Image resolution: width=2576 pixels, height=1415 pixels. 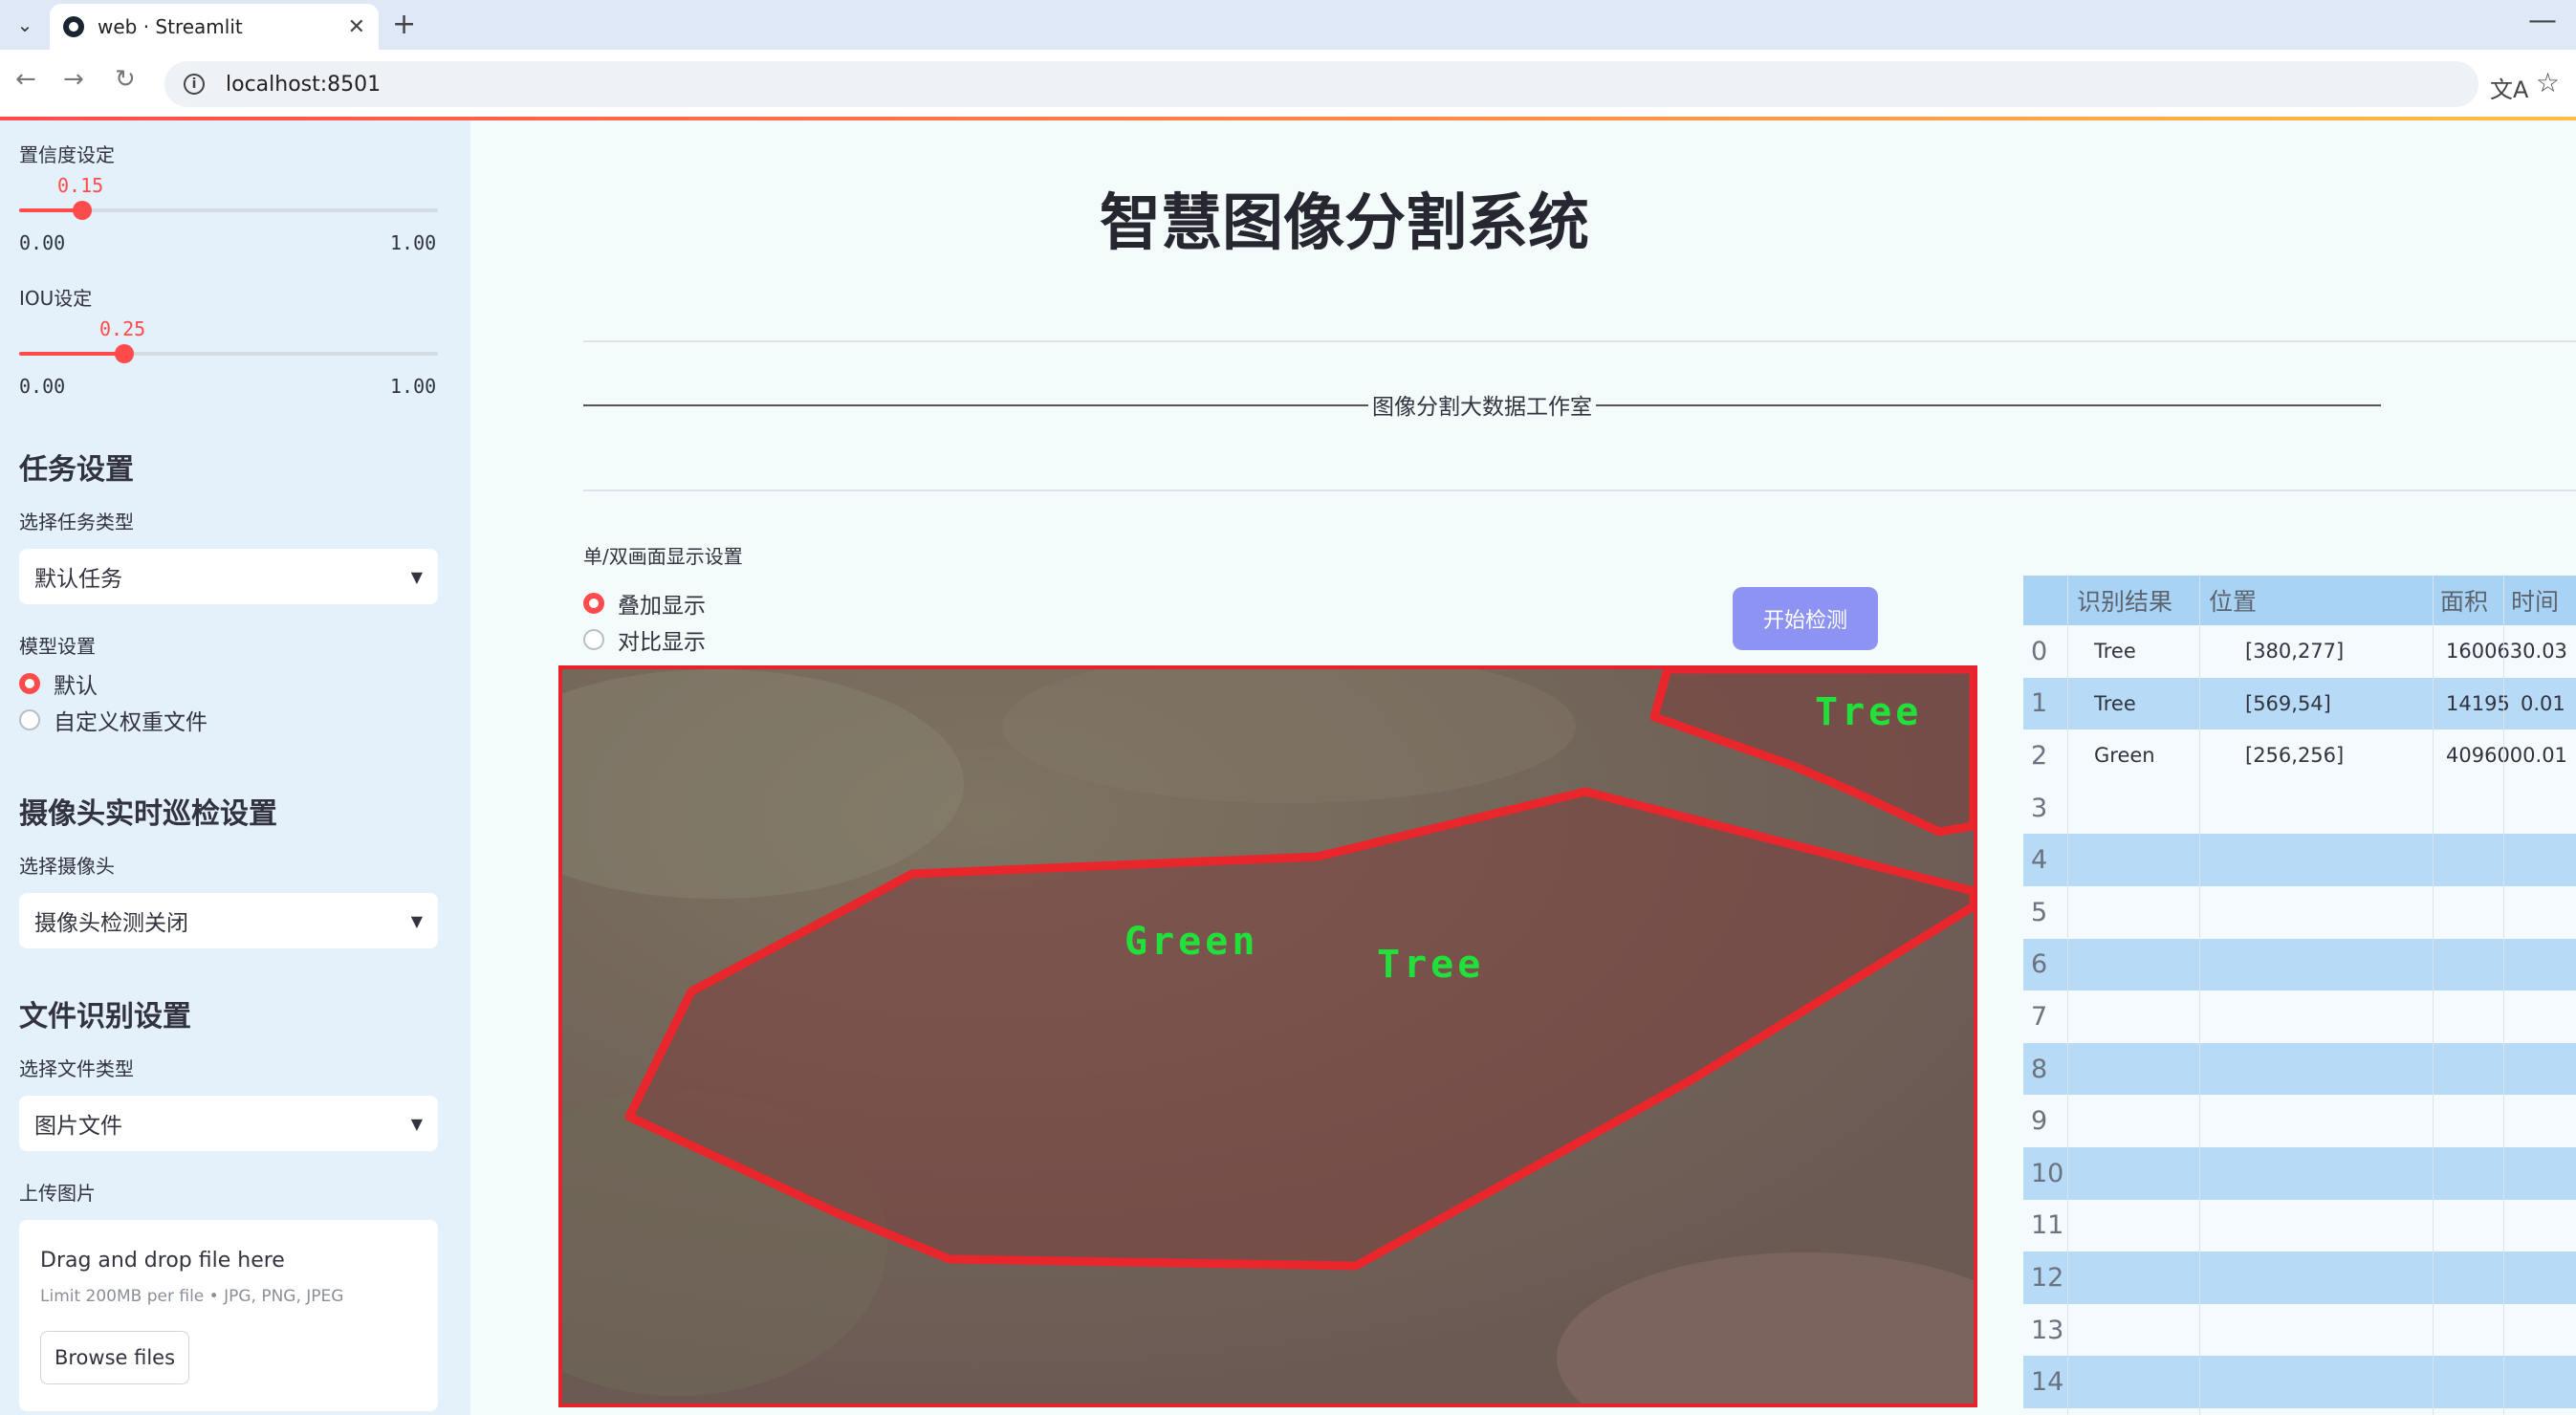 What do you see at coordinates (148, 814) in the screenshot?
I see `camera-section-heading: 摄像头实时巡检设置` at bounding box center [148, 814].